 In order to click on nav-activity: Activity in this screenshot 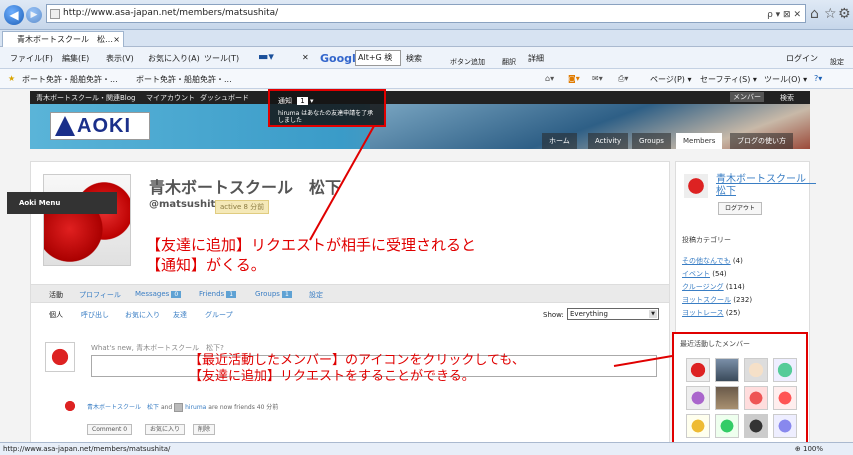, I will do `click(608, 141)`.